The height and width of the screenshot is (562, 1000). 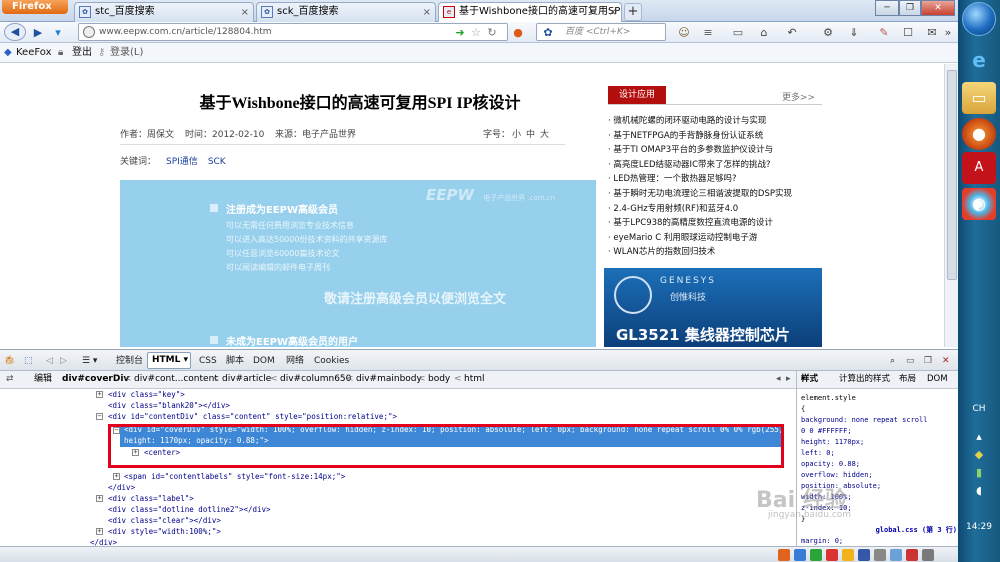 What do you see at coordinates (879, 530) in the screenshot?
I see `stylesheet-link: global.css (第 3 行)` at bounding box center [879, 530].